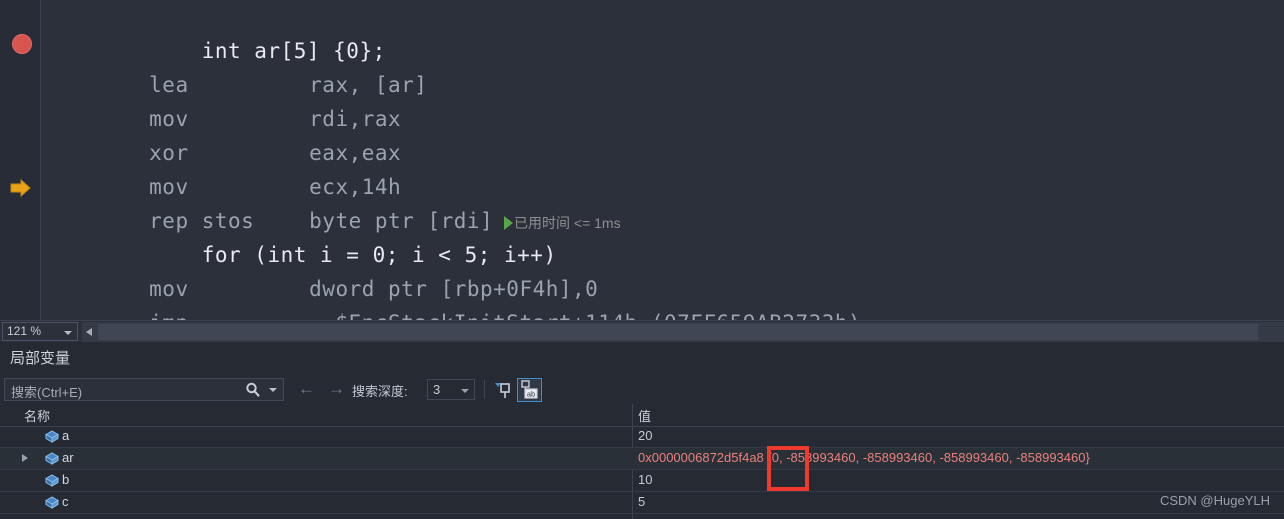 This screenshot has height=519, width=1284. I want to click on horizontal-scrollbar, so click(683, 332).